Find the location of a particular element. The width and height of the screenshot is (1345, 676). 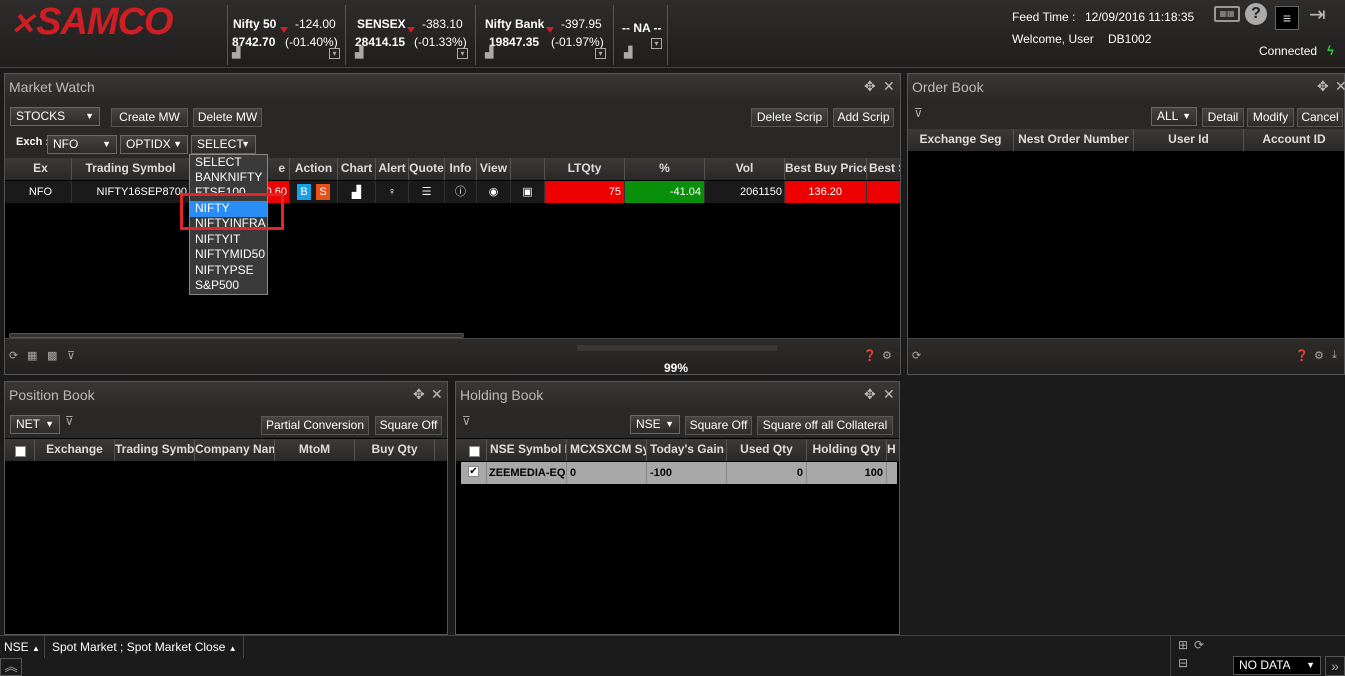

keyboard-icon: ▦▦ is located at coordinates (1227, 14).